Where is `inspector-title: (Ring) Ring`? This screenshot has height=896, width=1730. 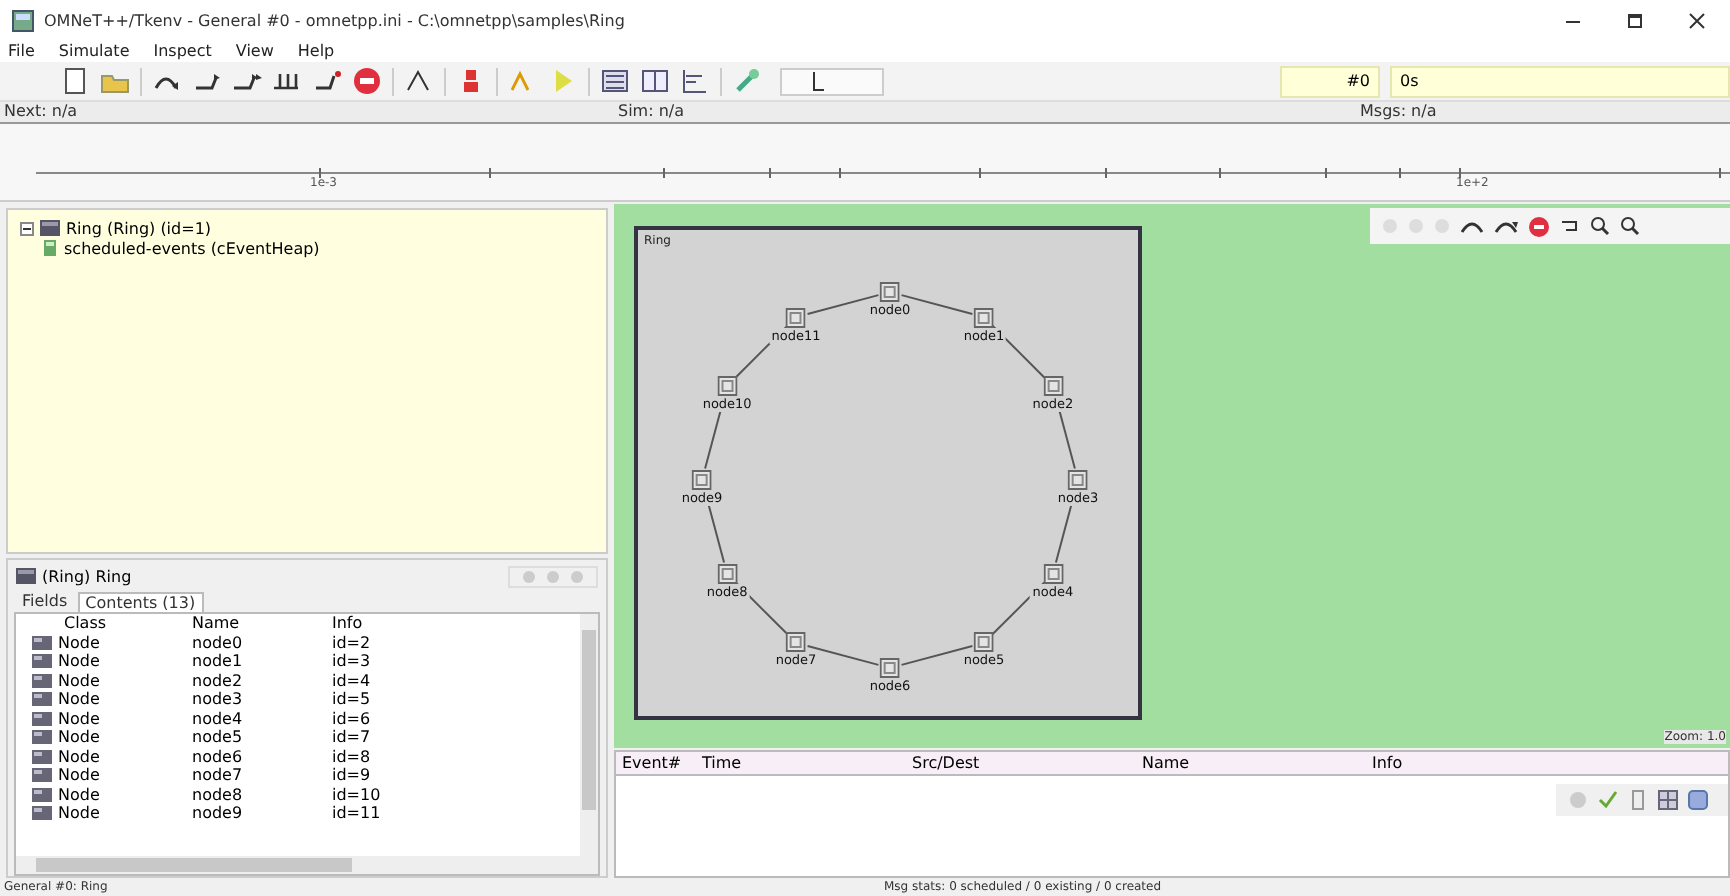 inspector-title: (Ring) Ring is located at coordinates (88, 576).